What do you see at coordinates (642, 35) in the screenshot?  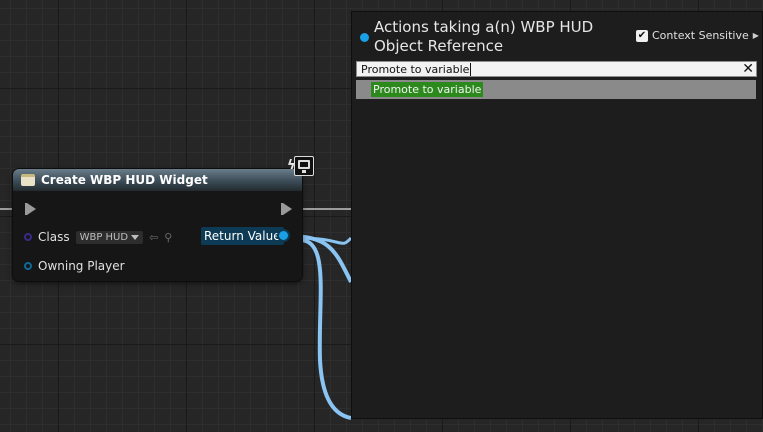 I see `checkbox-icon: ✔` at bounding box center [642, 35].